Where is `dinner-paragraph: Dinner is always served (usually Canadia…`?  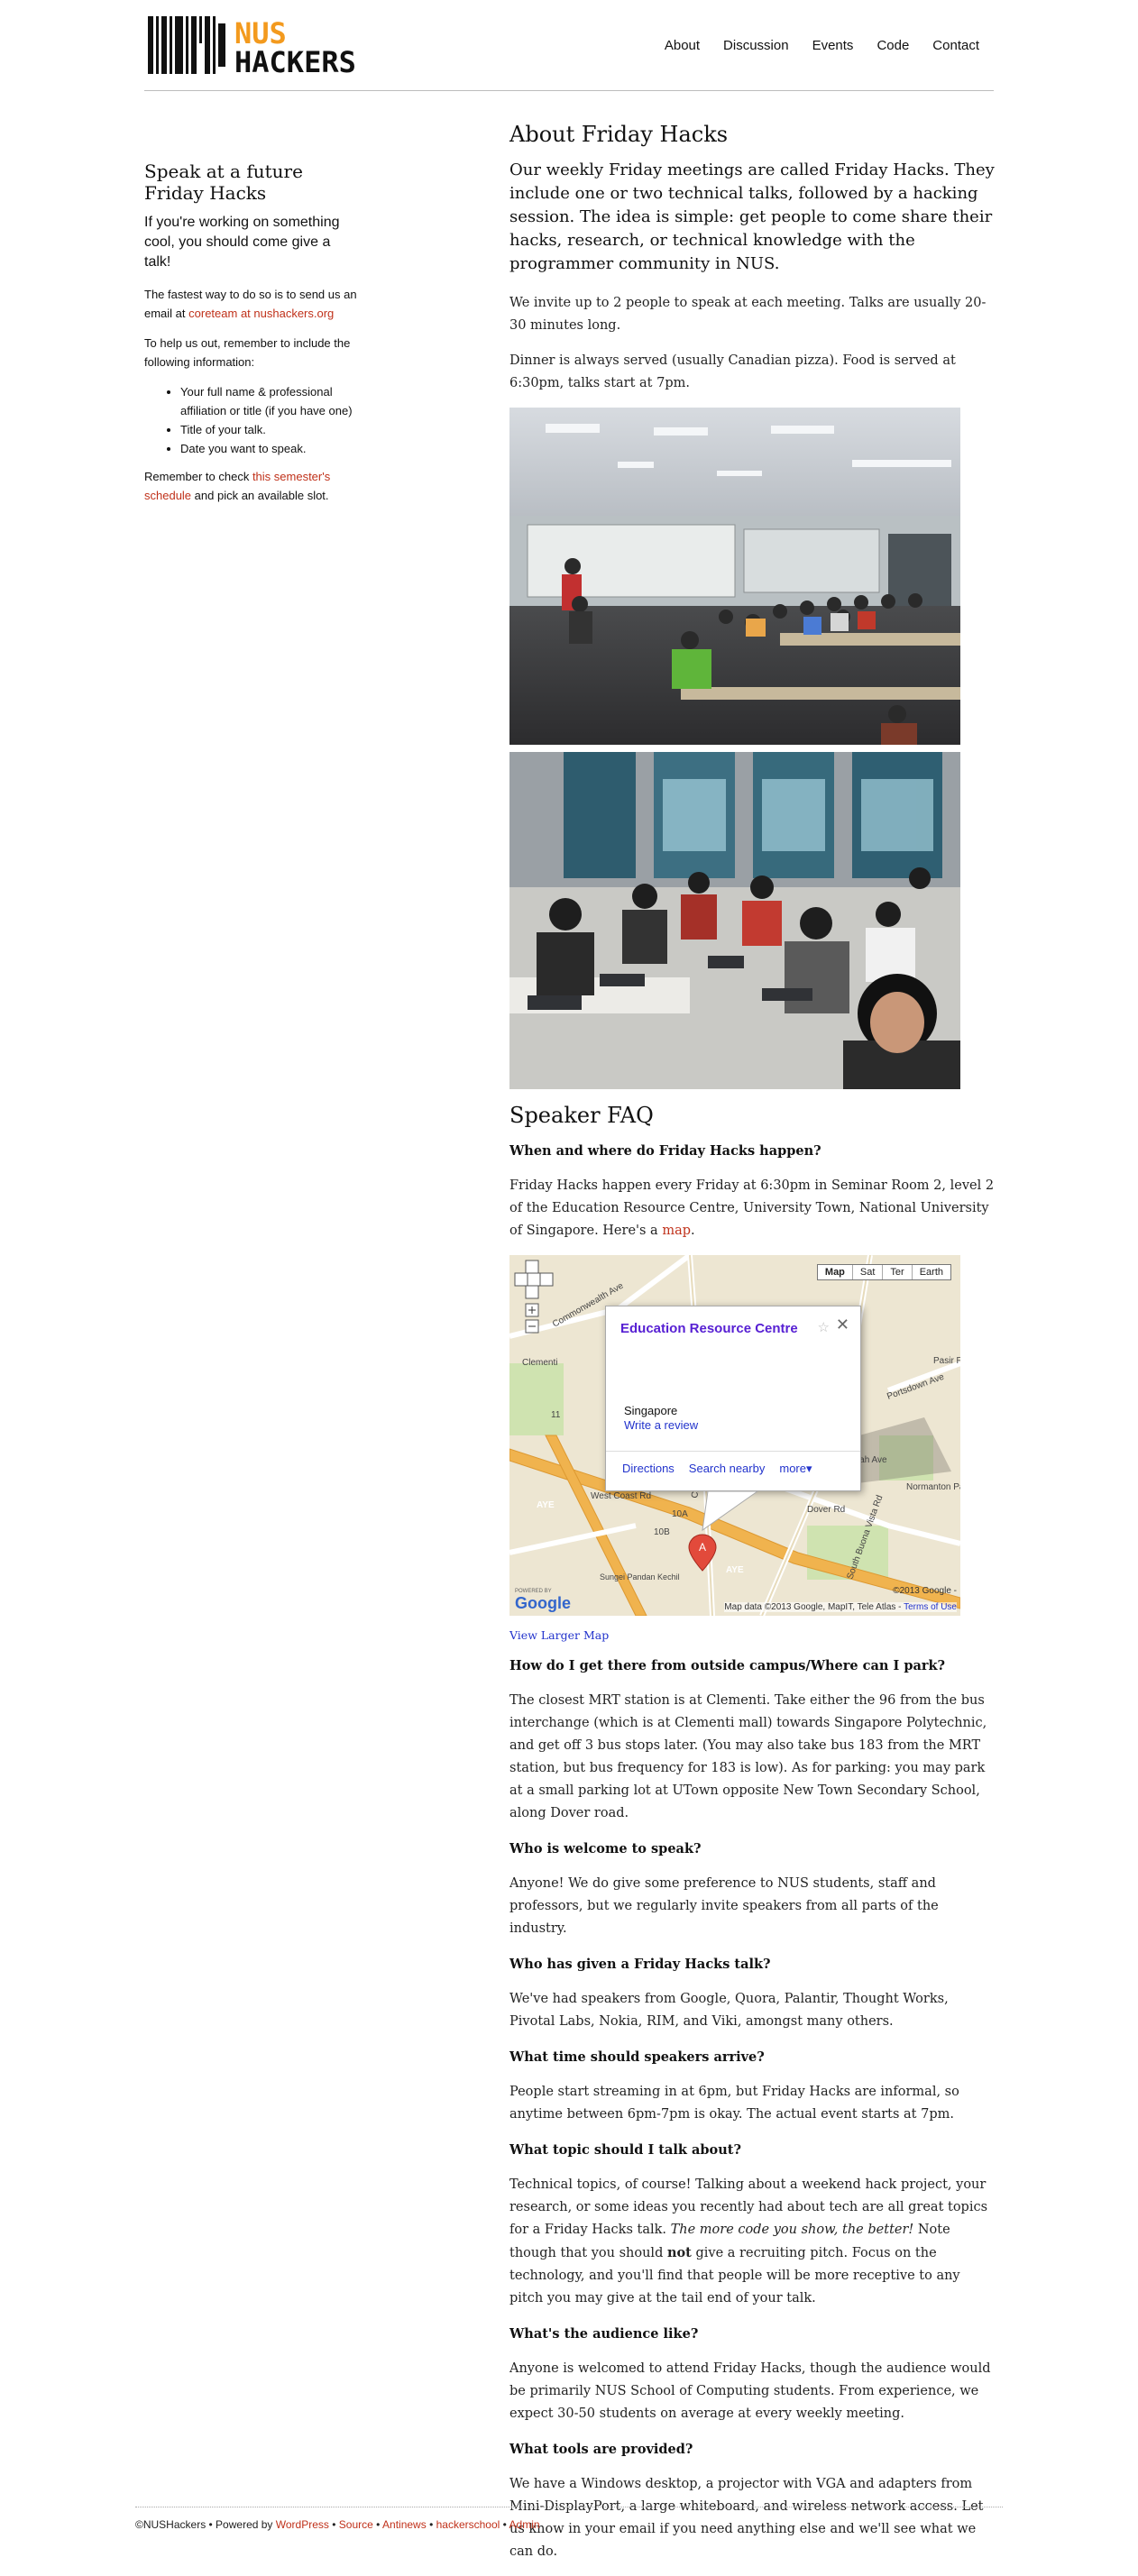
dinner-paragraph: Dinner is always served (usually Canadia… is located at coordinates (733, 371).